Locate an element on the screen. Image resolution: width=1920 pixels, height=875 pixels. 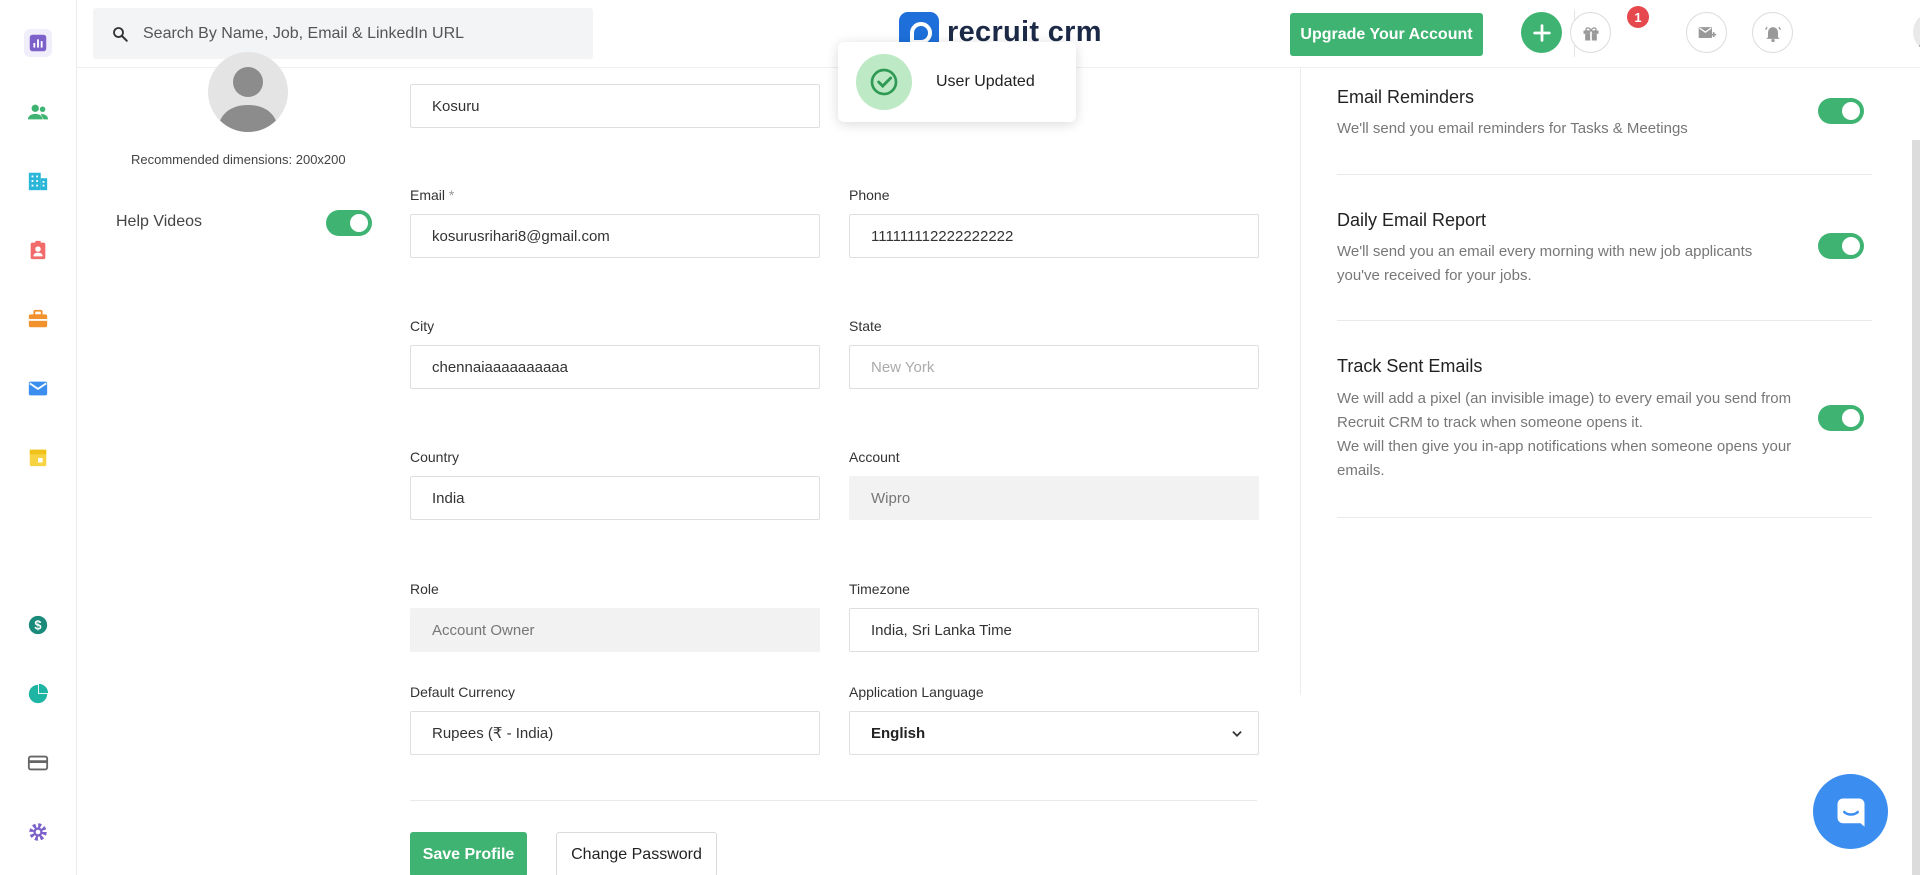
chat-icon is located at coordinates (1850, 812).